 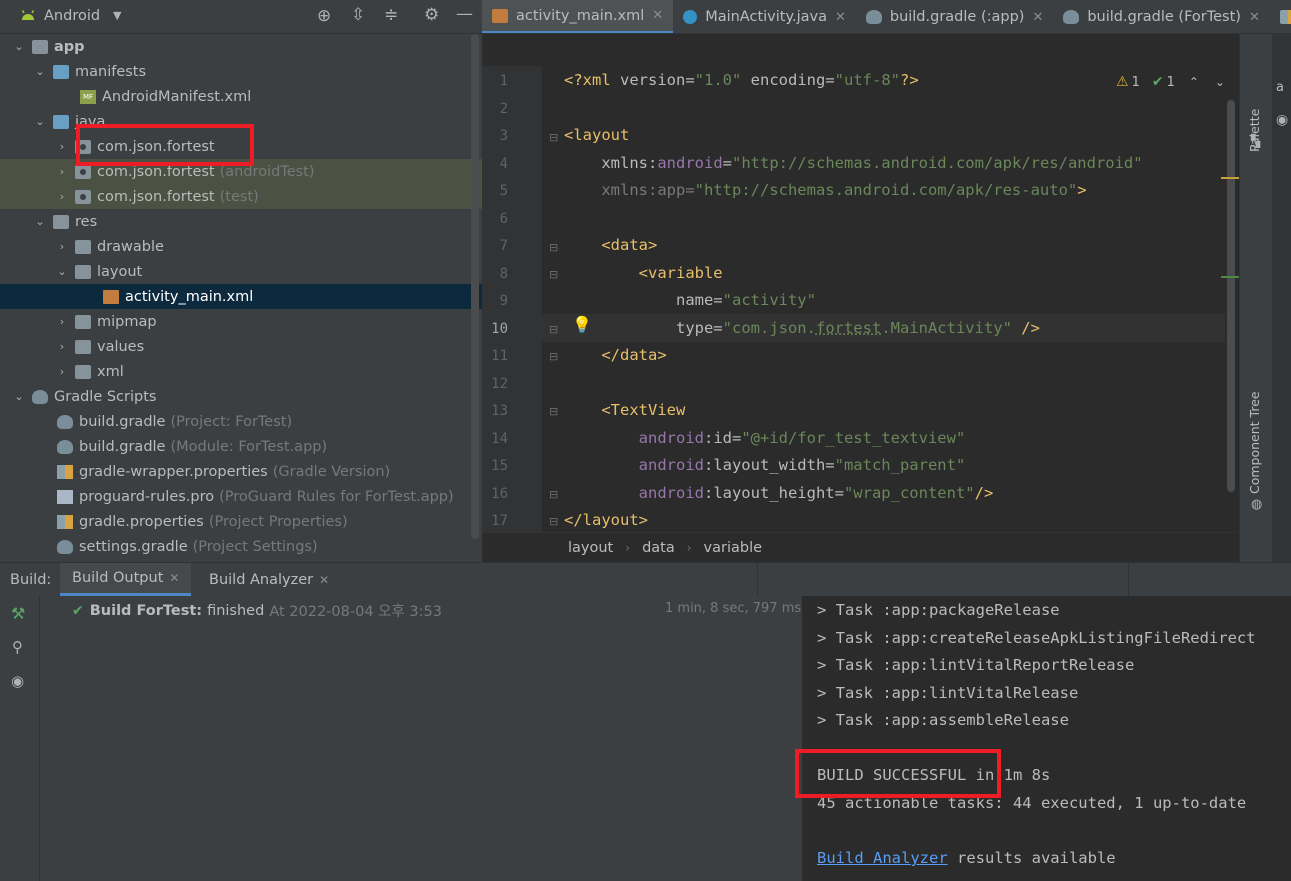 I want to click on tree-item-manifests: ⌄ manifests, so click(x=241, y=71).